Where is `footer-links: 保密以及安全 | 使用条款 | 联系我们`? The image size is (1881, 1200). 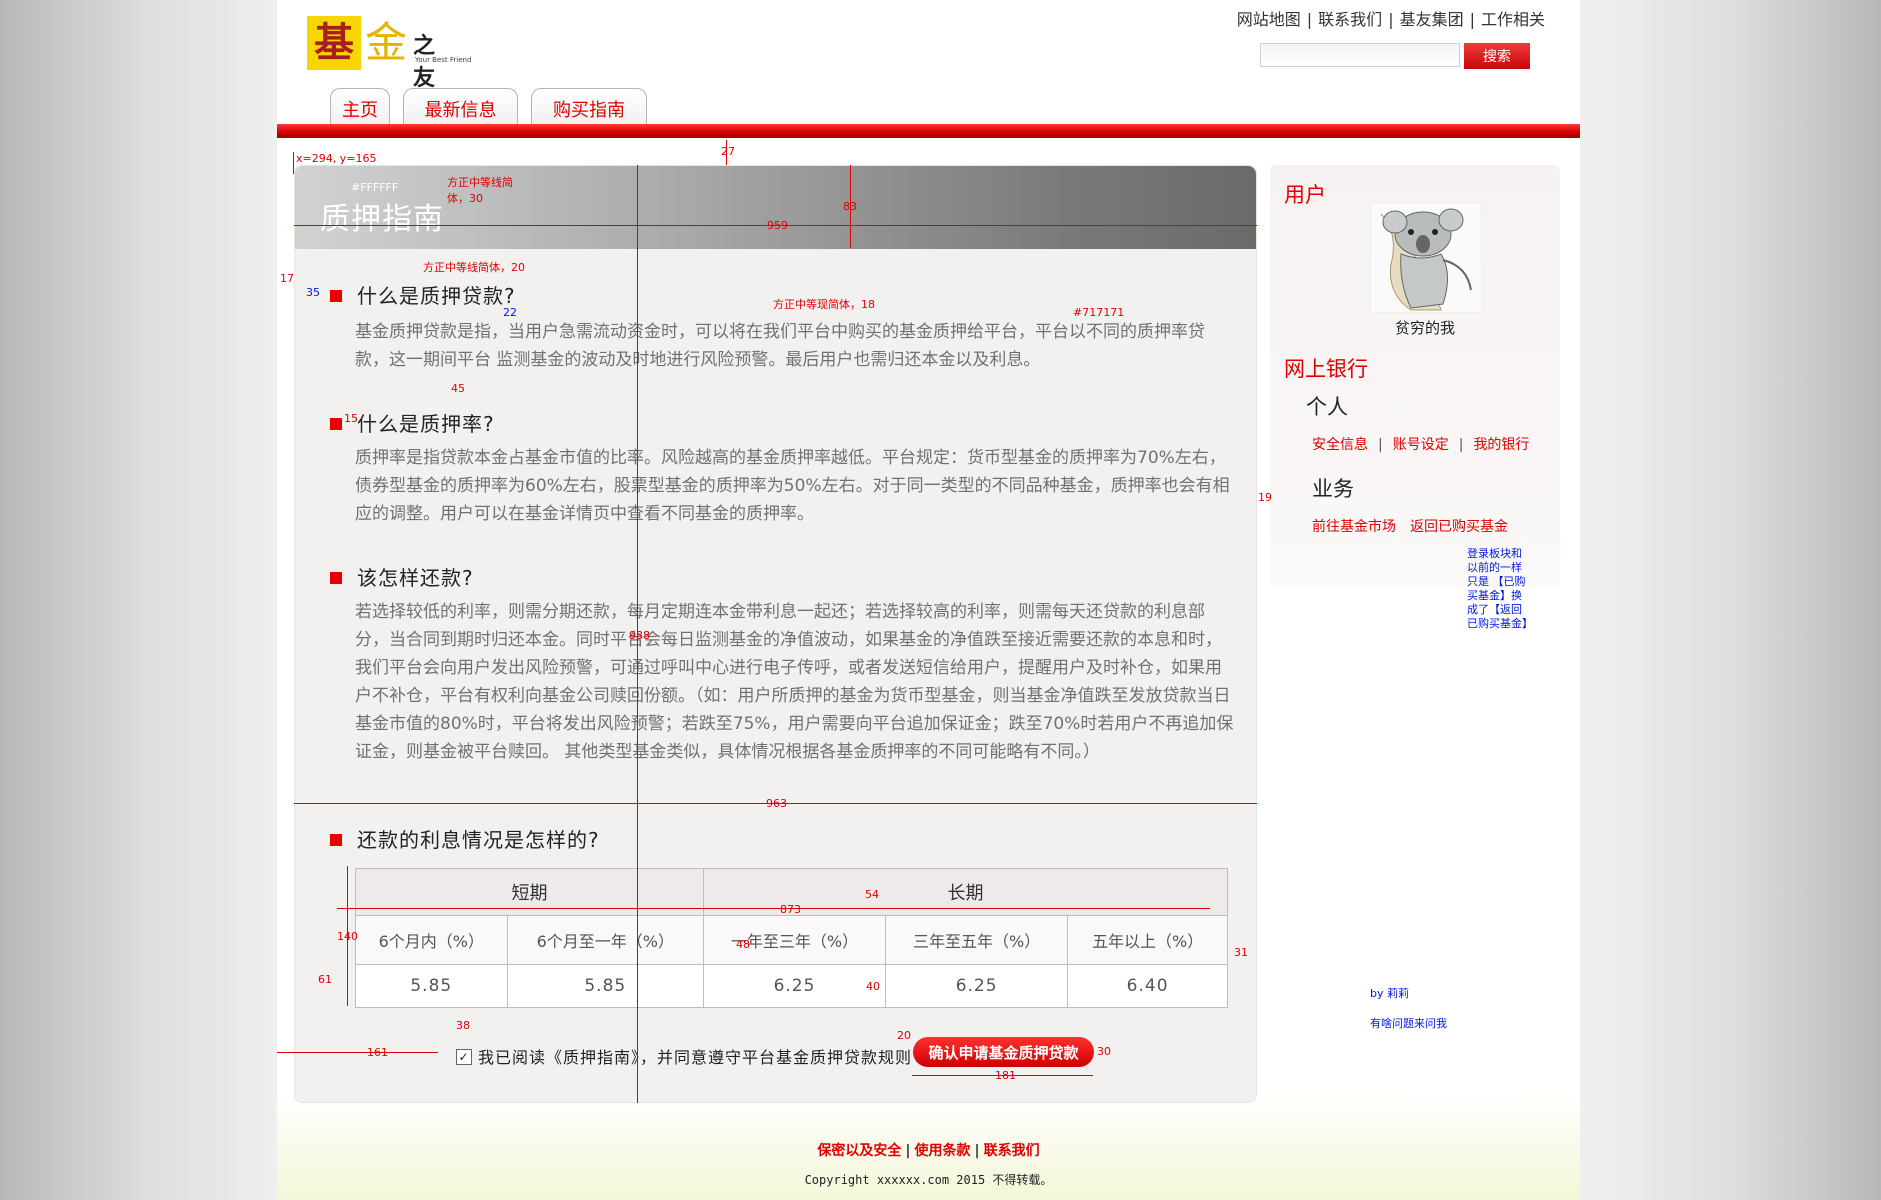
footer-links: 保密以及安全 | 使用条款 | 联系我们 is located at coordinates (928, 1151).